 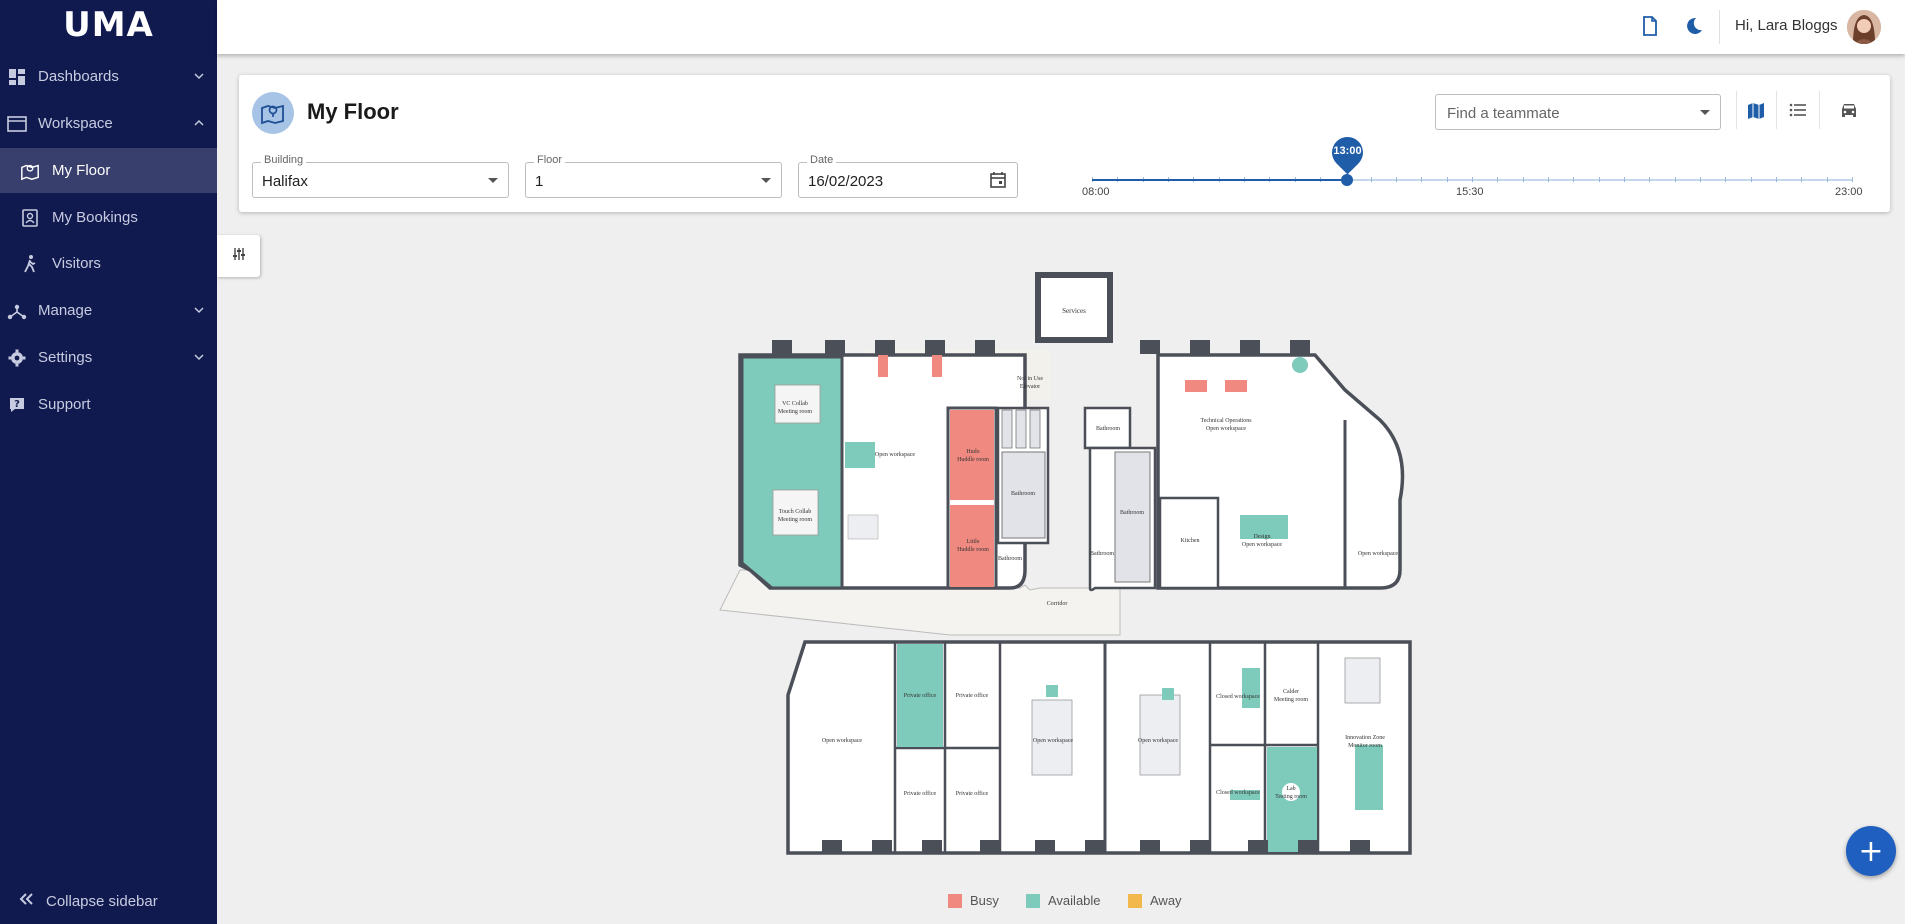 What do you see at coordinates (1849, 112) in the screenshot?
I see `car-icon` at bounding box center [1849, 112].